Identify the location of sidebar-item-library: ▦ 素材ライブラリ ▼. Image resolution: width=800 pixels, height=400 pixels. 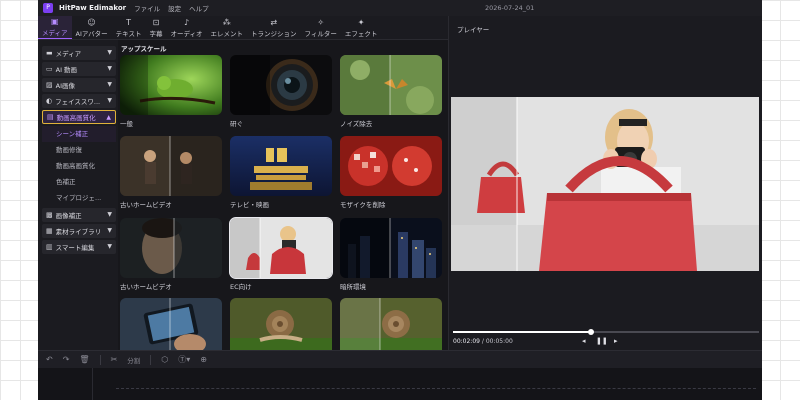
(79, 231).